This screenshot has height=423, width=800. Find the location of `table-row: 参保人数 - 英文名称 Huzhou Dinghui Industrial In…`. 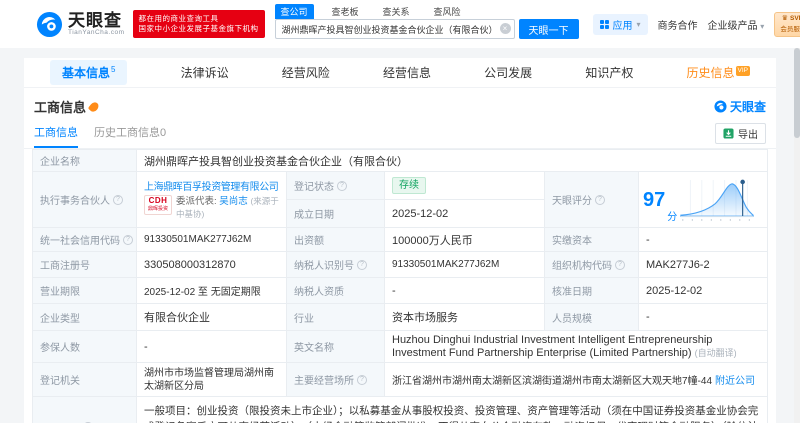

table-row: 参保人数 - 英文名称 Huzhou Dinghui Industrial In… is located at coordinates (400, 347).